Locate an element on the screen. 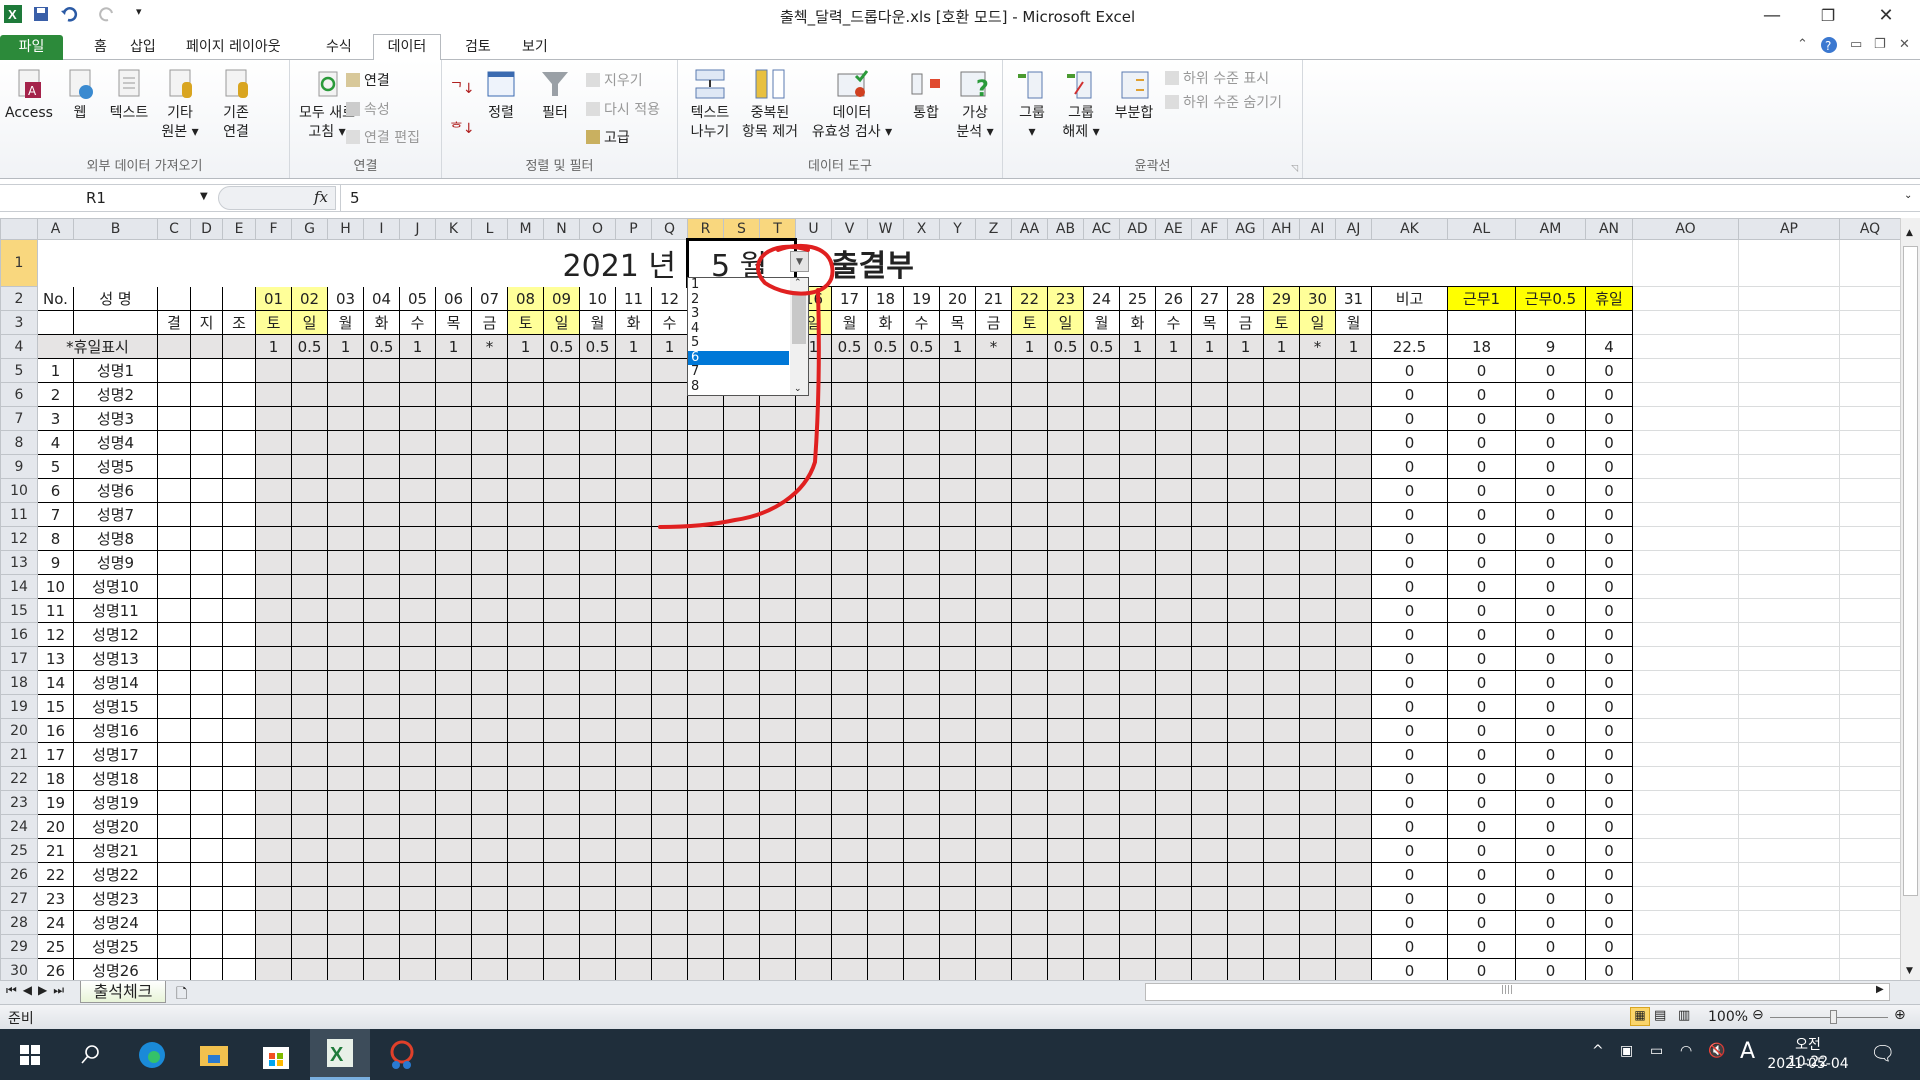 The height and width of the screenshot is (1080, 1920). column-header-AO: AO is located at coordinates (1685, 229).